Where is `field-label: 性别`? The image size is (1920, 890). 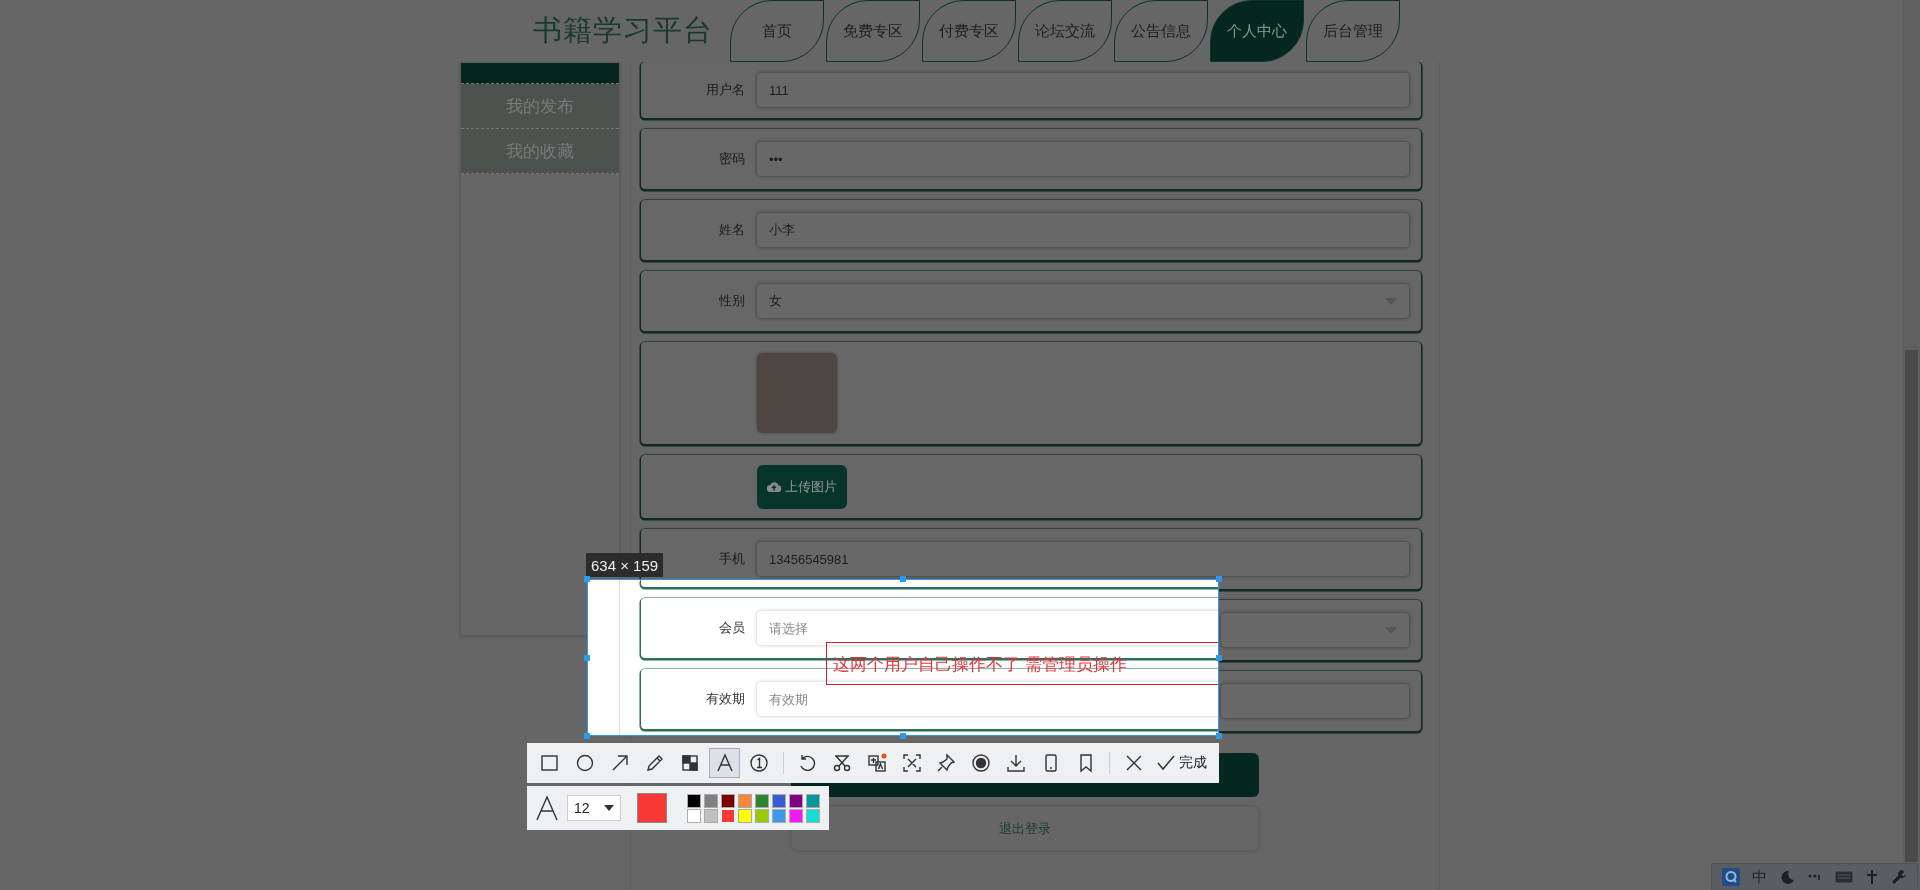
field-label: 性别 is located at coordinates (731, 301).